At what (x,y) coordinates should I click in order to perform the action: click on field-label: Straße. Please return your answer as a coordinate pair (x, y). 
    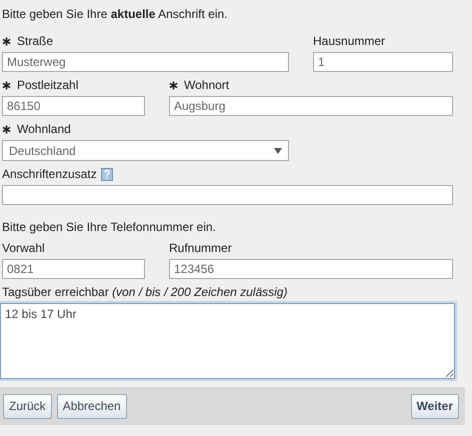
    Looking at the image, I should click on (35, 41).